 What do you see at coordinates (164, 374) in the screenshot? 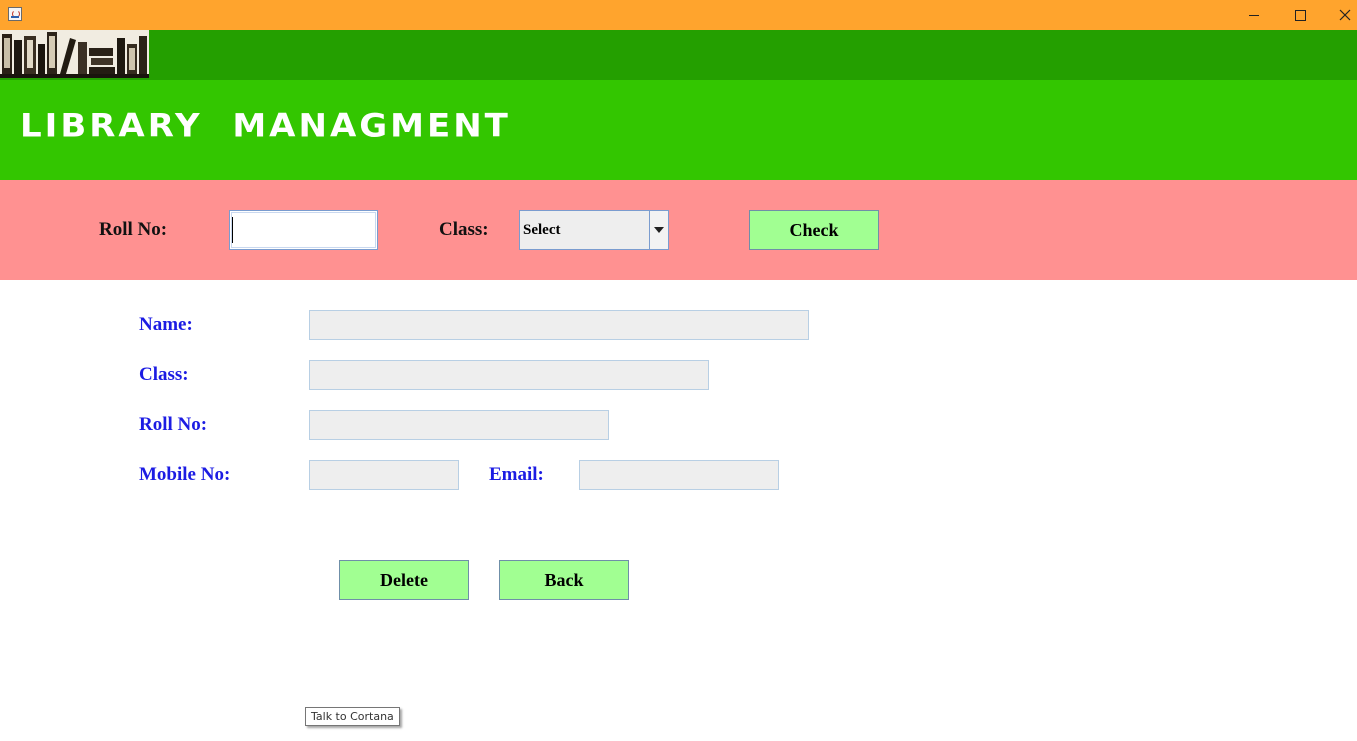
I see `class-label: Class:` at bounding box center [164, 374].